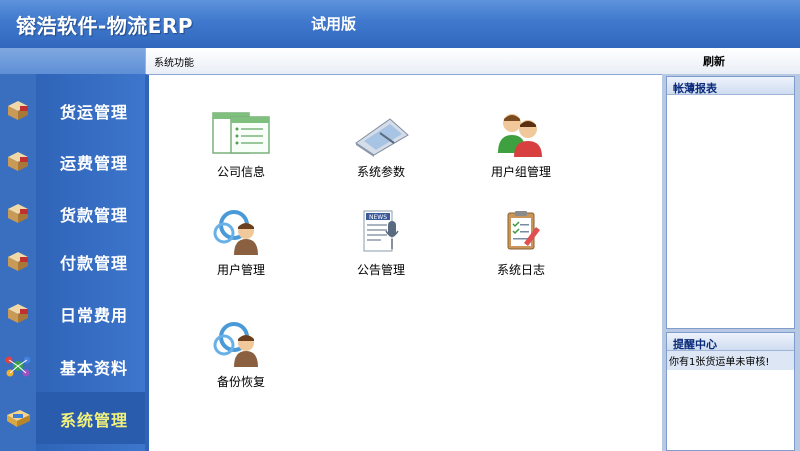  What do you see at coordinates (380, 172) in the screenshot?
I see `function-label: 系统参数` at bounding box center [380, 172].